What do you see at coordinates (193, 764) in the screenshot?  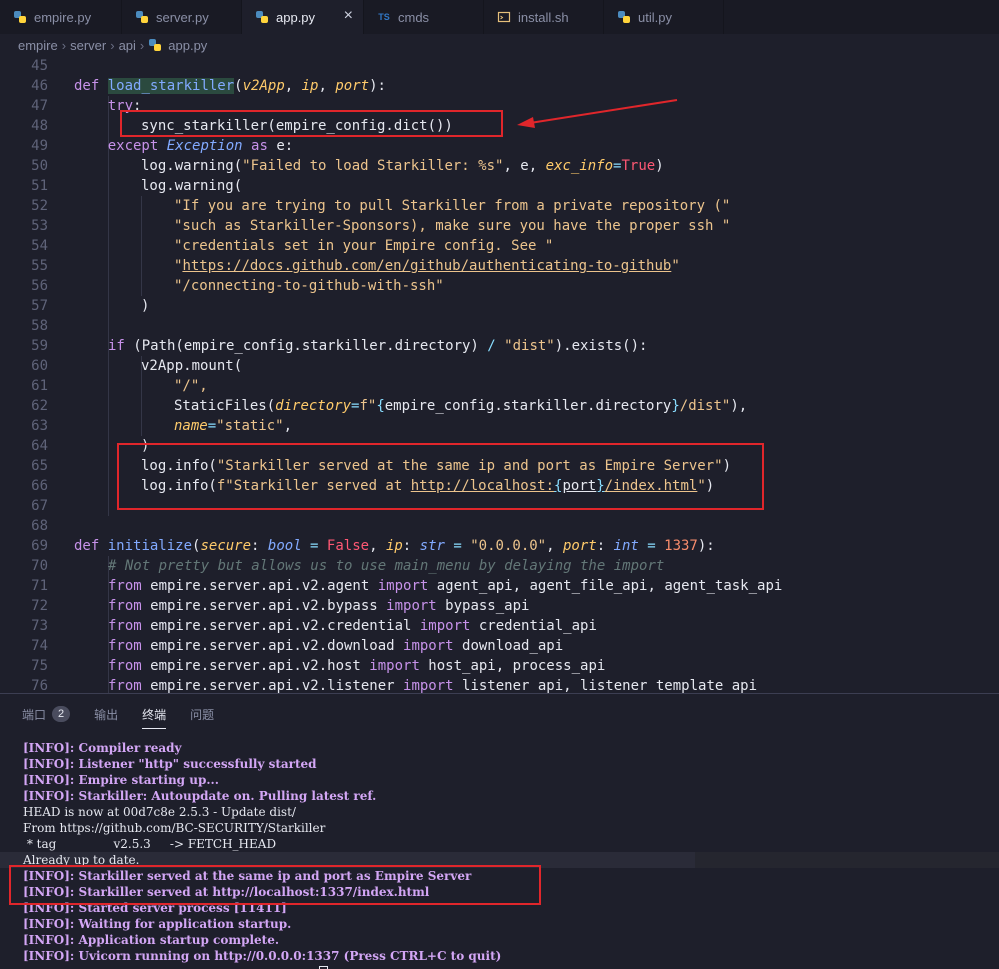 I see `log-text: : Listener "http" successfully started` at bounding box center [193, 764].